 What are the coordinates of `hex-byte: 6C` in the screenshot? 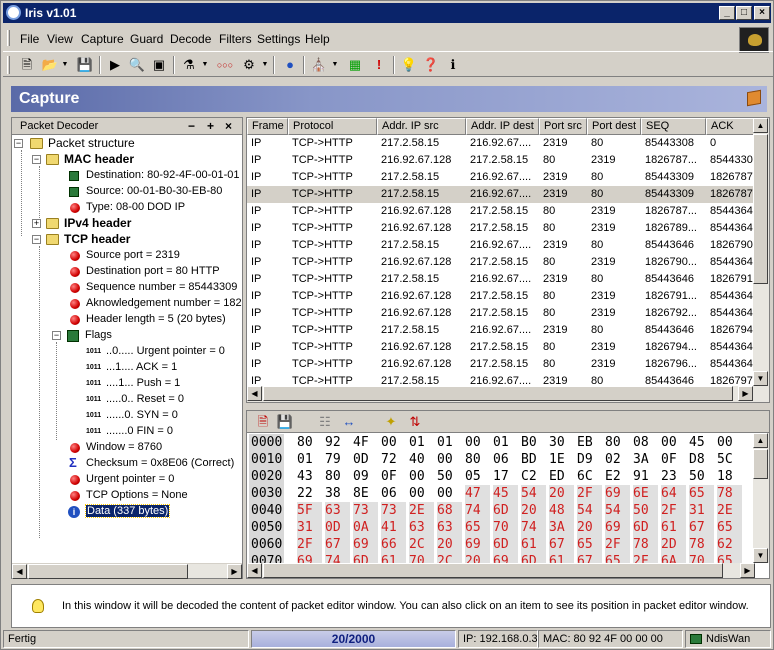 It's located at (589, 477).